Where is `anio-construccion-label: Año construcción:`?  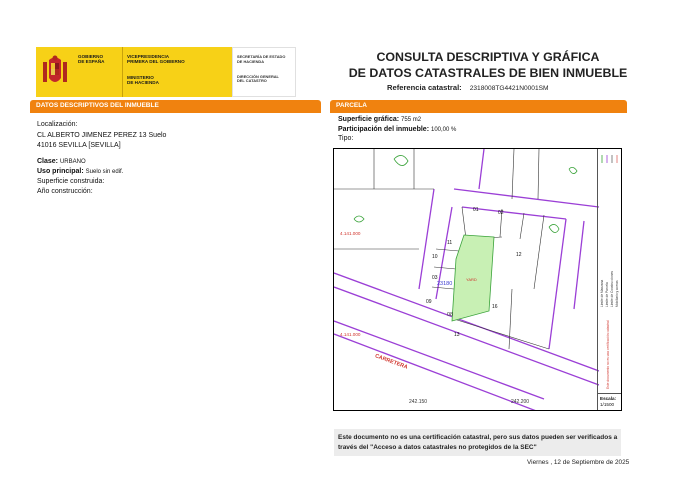
anio-construccion-label: Año construcción: is located at coordinates (65, 191).